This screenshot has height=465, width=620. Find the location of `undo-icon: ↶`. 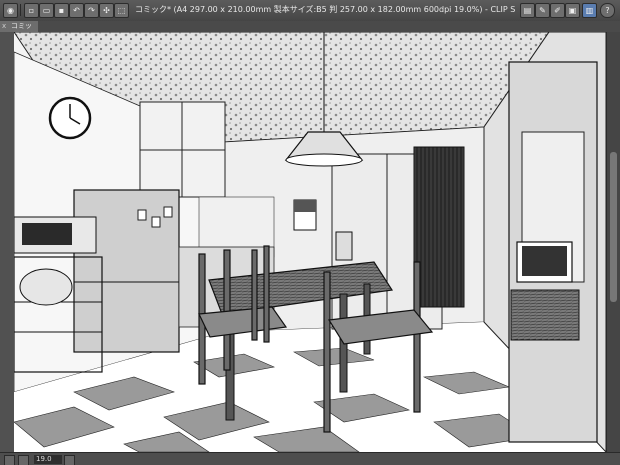

undo-icon: ↶ is located at coordinates (76, 10).